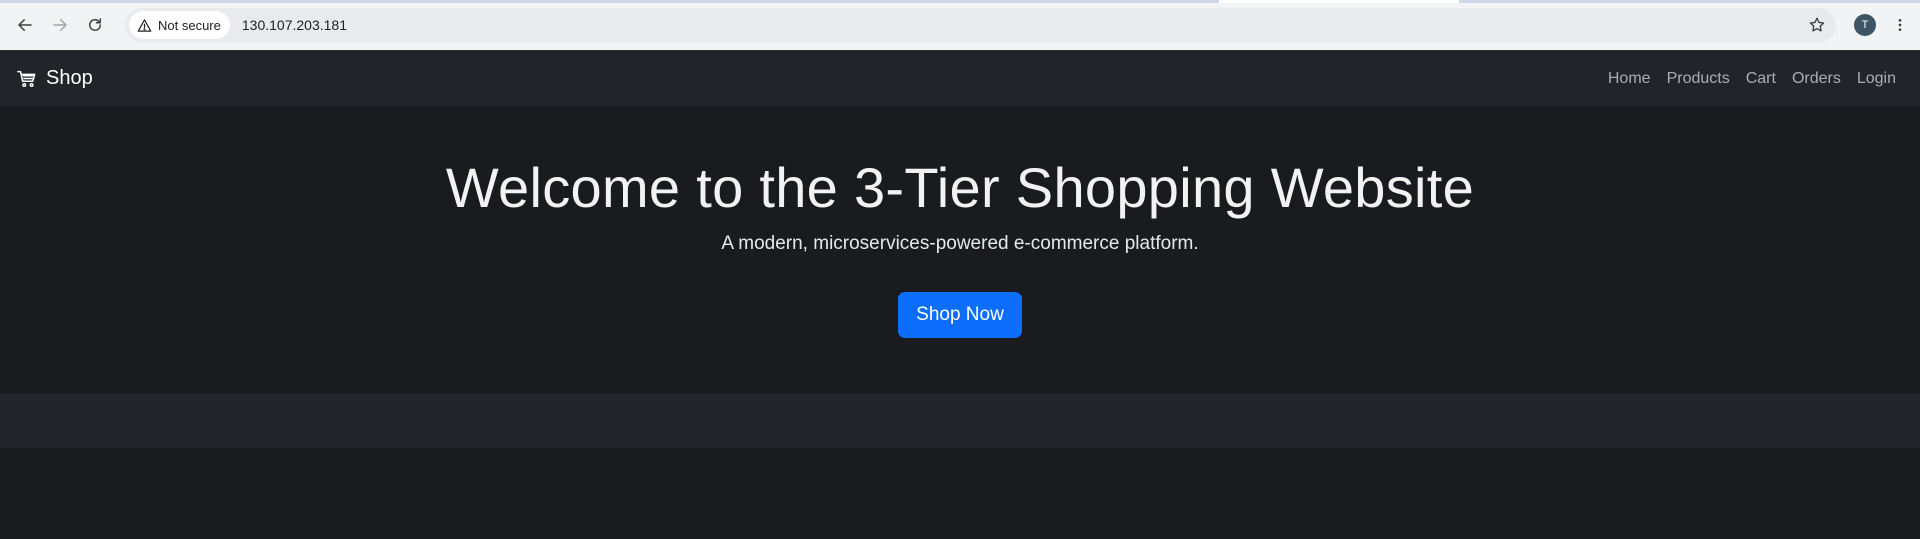  What do you see at coordinates (980, 25) in the screenshot?
I see `address-bar: Not secure 130.107.203.181` at bounding box center [980, 25].